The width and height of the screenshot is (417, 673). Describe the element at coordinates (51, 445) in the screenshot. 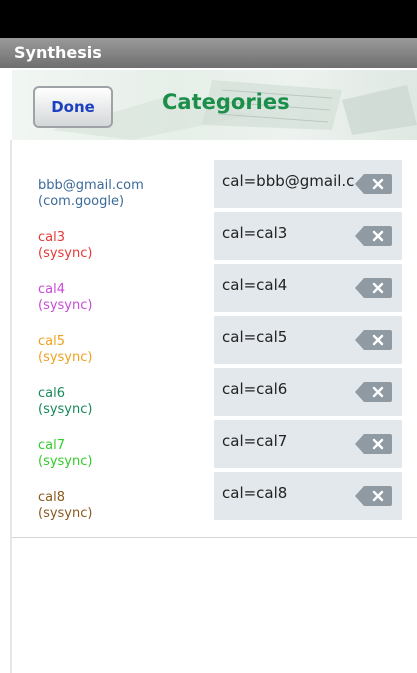

I see `account-name: cal7` at that location.